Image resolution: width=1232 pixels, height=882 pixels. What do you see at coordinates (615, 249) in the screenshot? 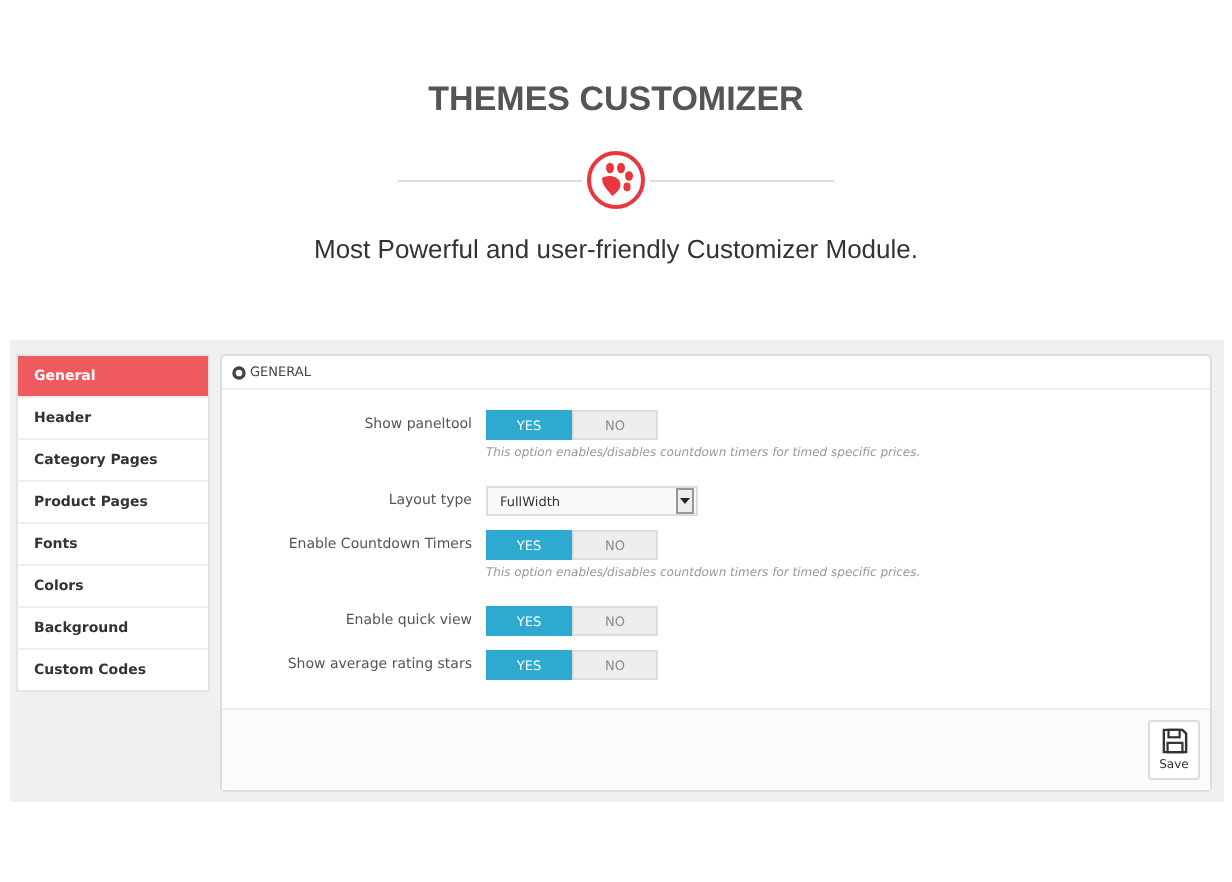
I see `subtitle: Most Powerful and user-friendly Customizer Module.` at bounding box center [615, 249].